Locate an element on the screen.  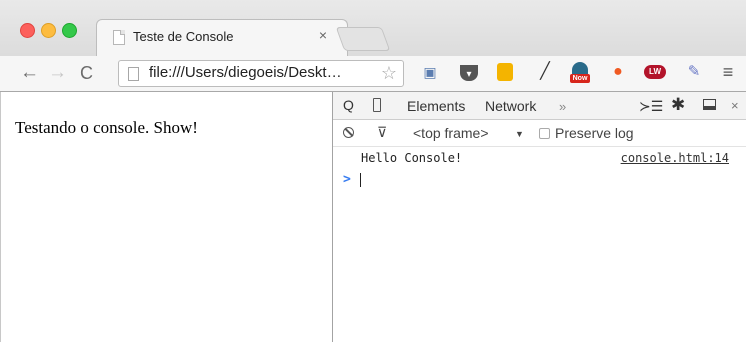
new-tab-button is located at coordinates (363, 39).